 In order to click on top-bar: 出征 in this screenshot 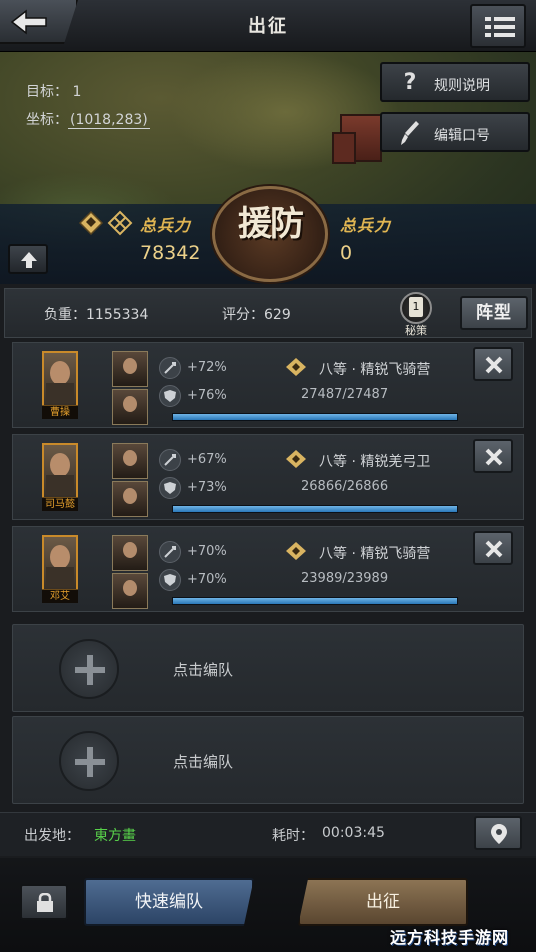, I will do `click(268, 26)`.